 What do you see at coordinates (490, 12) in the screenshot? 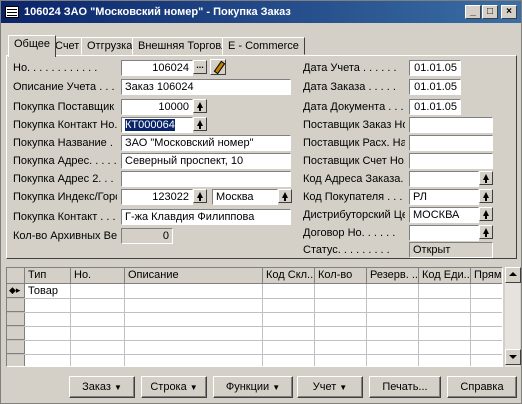
I see `maximize-button: □` at bounding box center [490, 12].